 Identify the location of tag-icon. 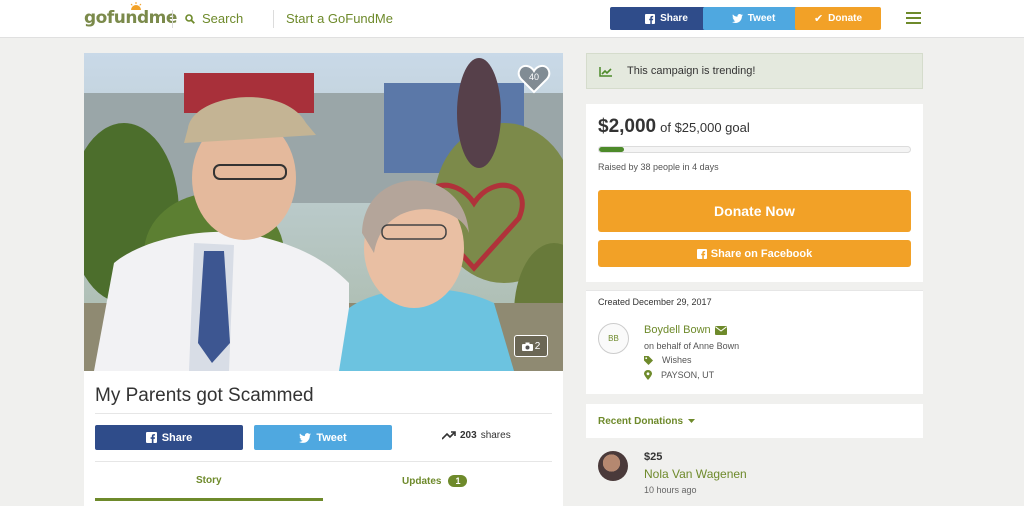
(648, 360).